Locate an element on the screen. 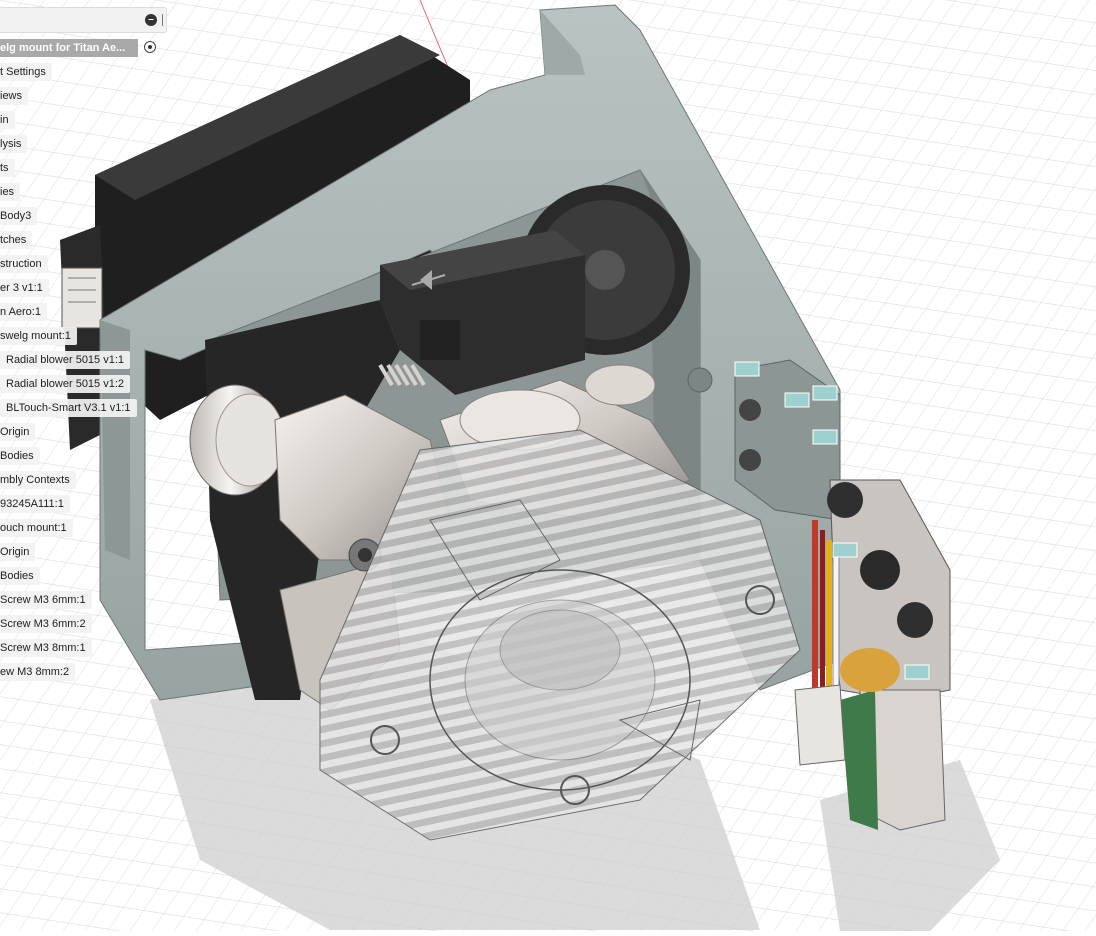 The image size is (1096, 936). browser-item-label: BLTouch-Smart V3.1 v1:1 is located at coordinates (68, 408).